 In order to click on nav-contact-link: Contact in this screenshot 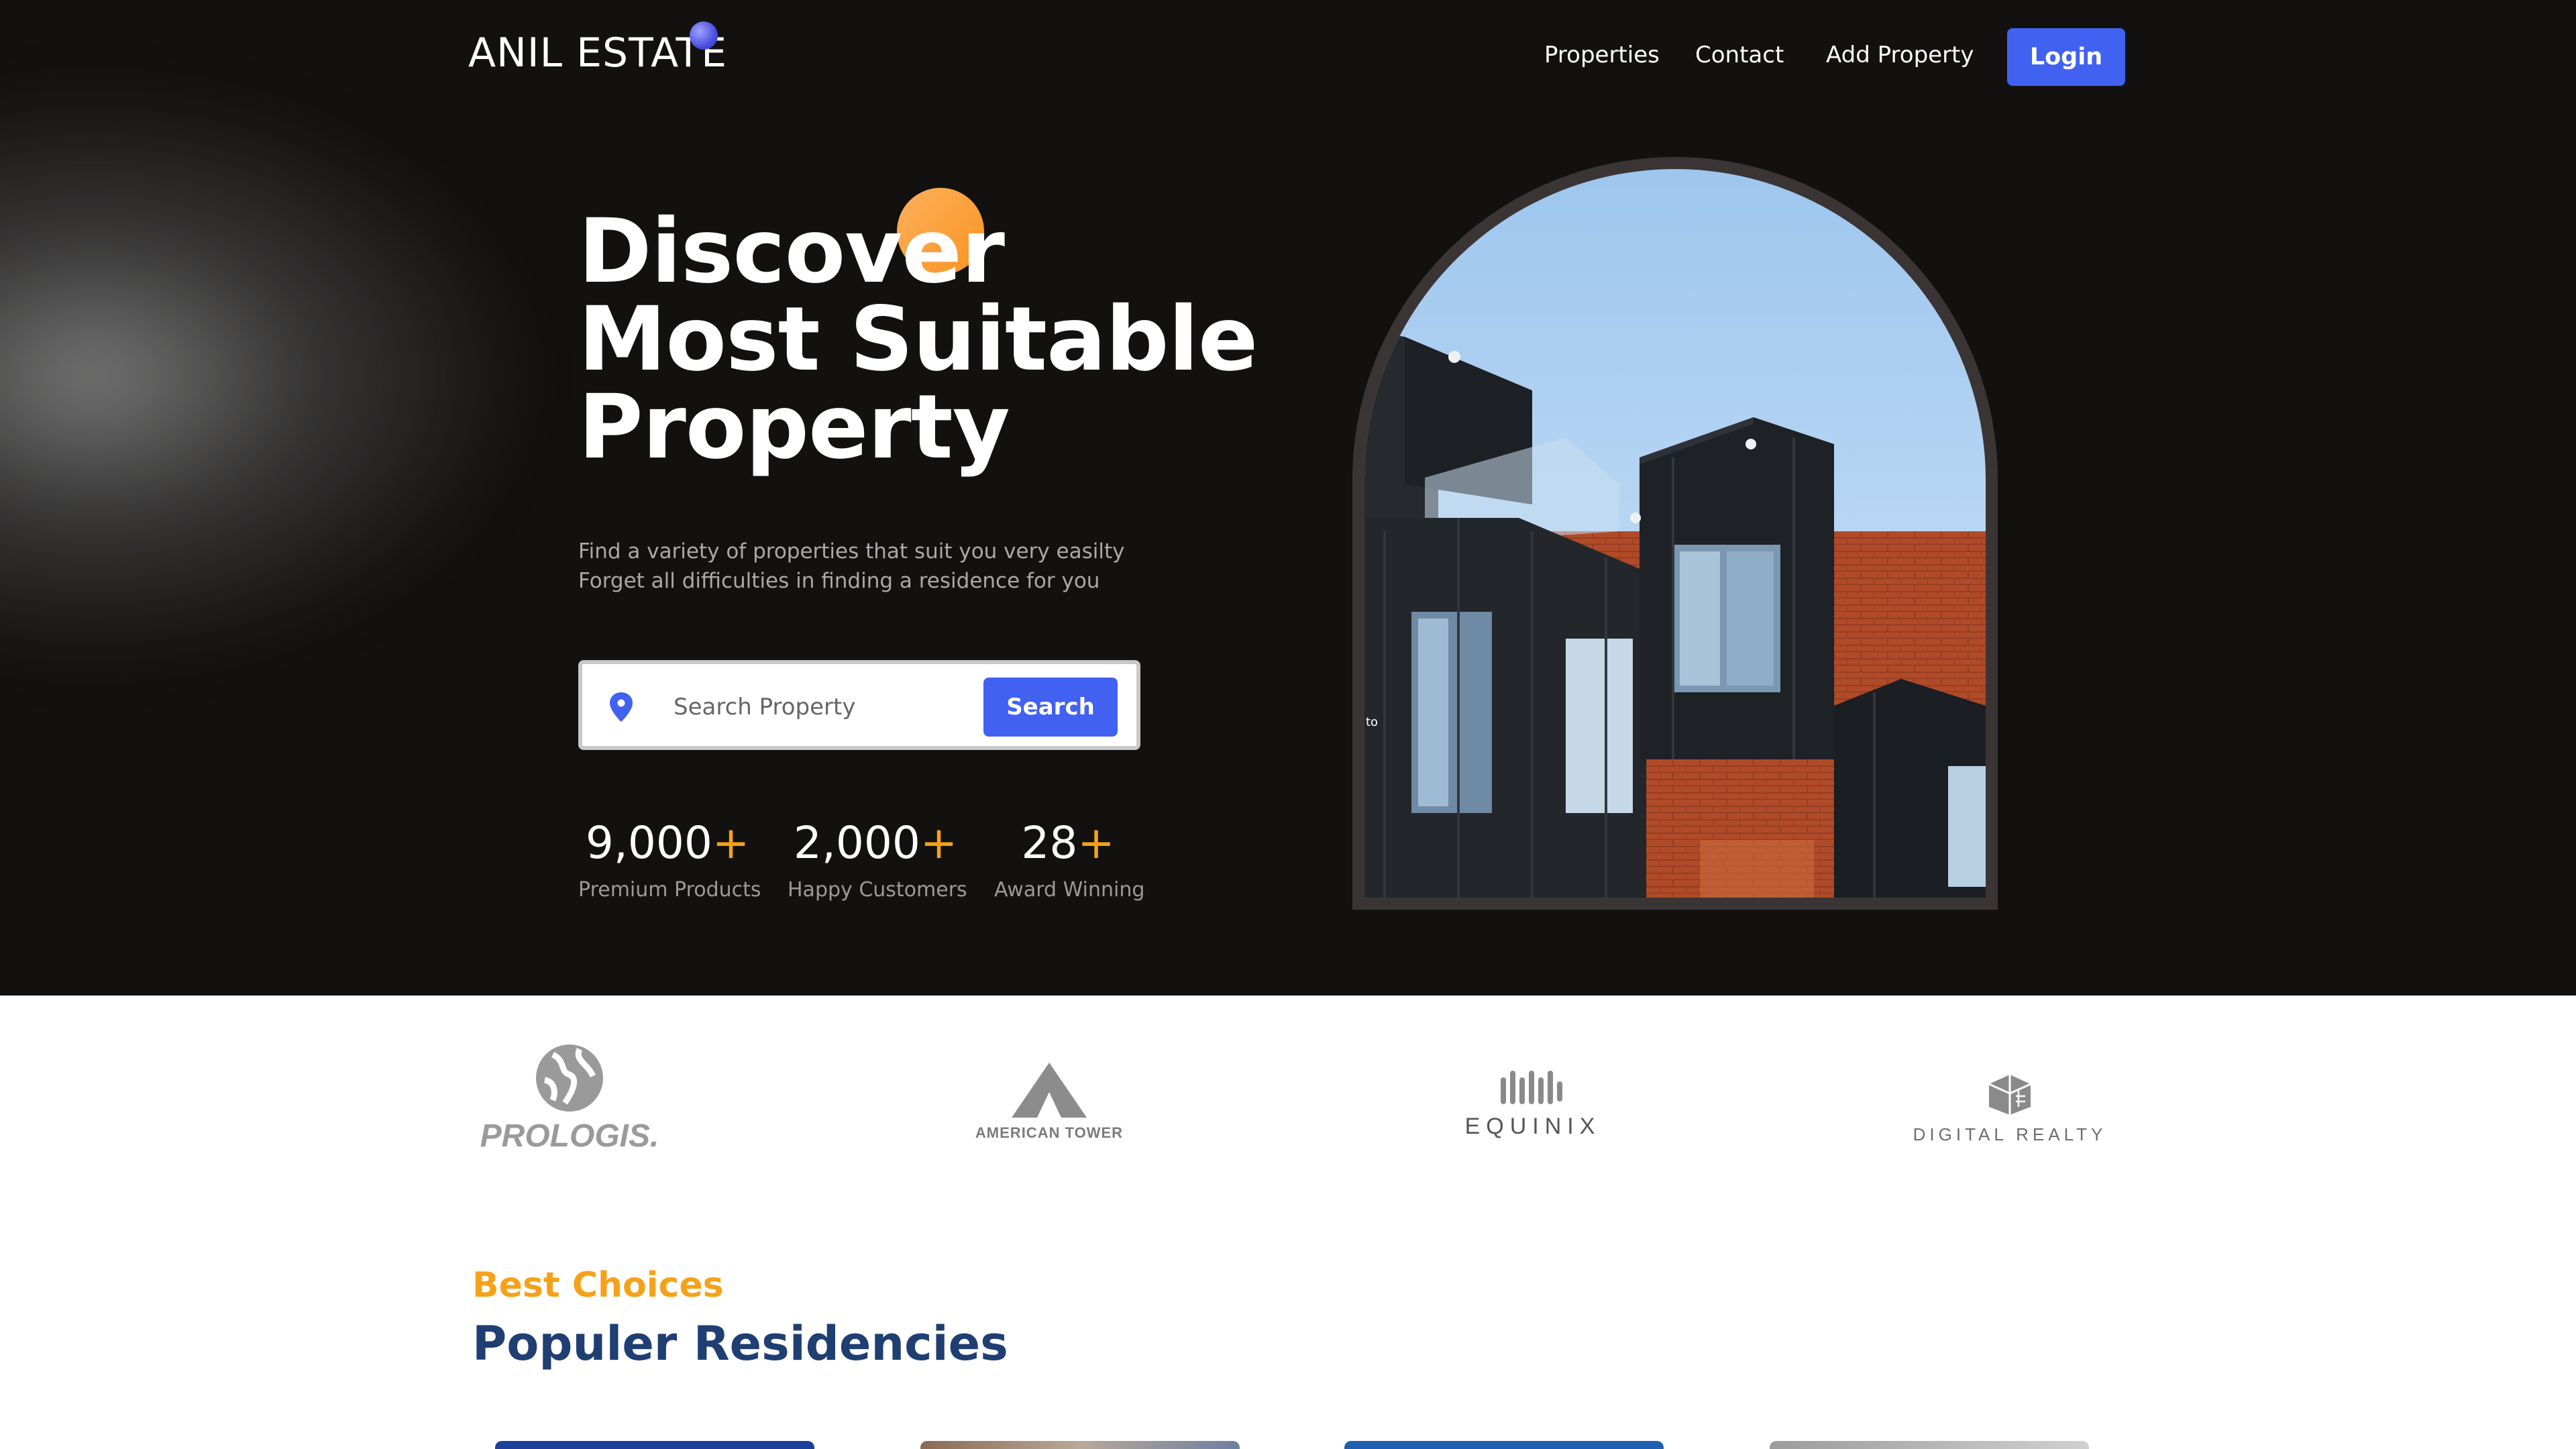, I will do `click(1739, 55)`.